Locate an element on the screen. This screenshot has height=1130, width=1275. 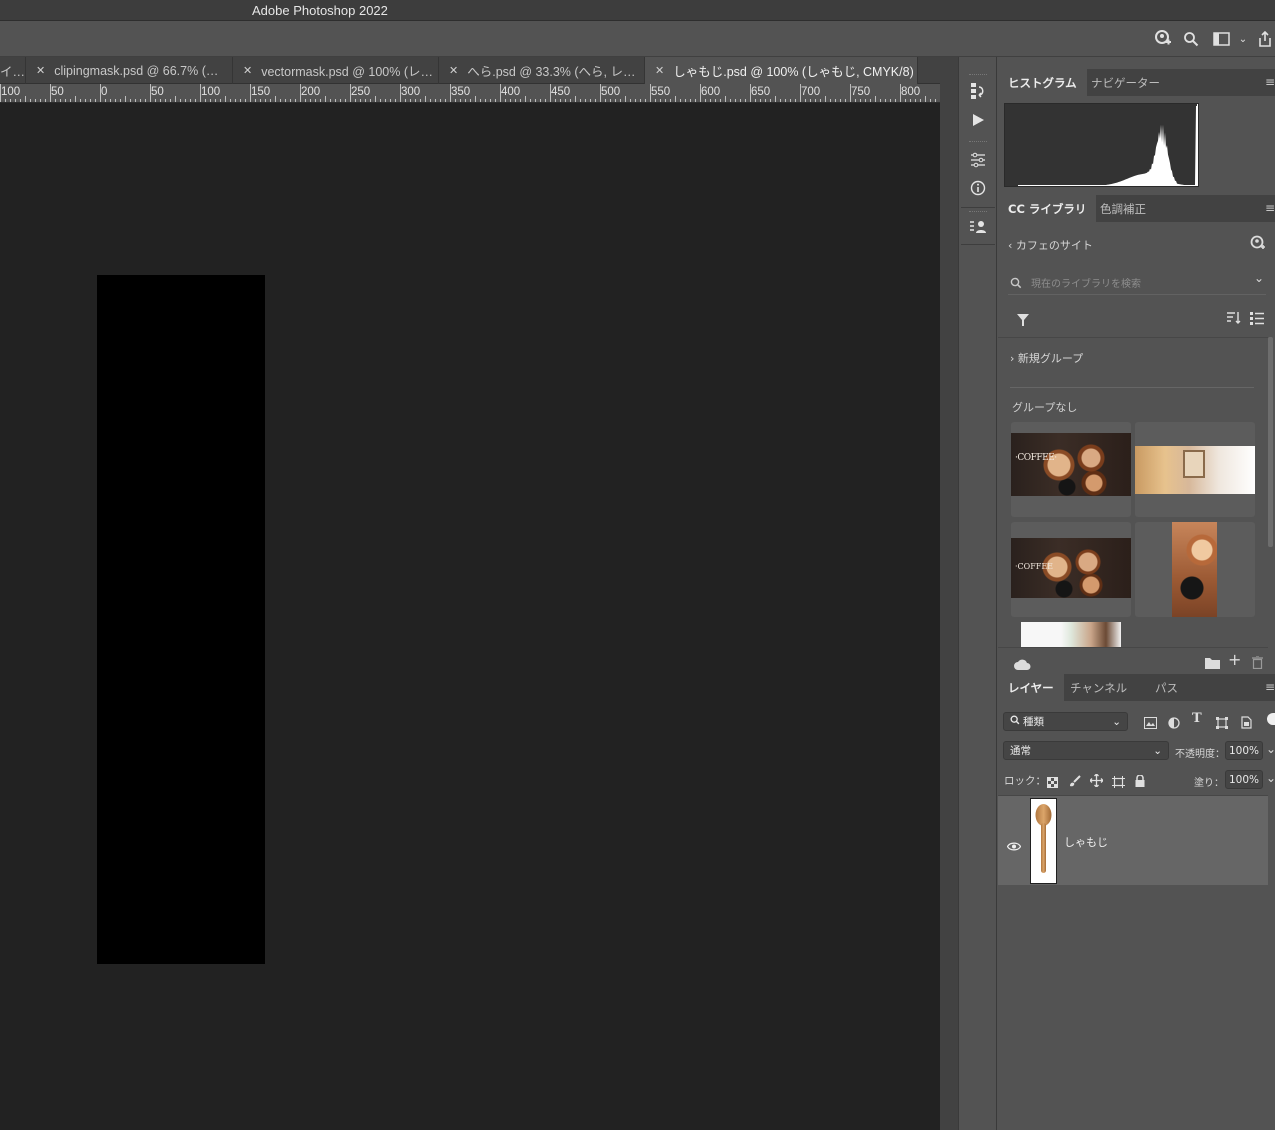
smart-object-filter-icon is located at coordinates (1246, 723).